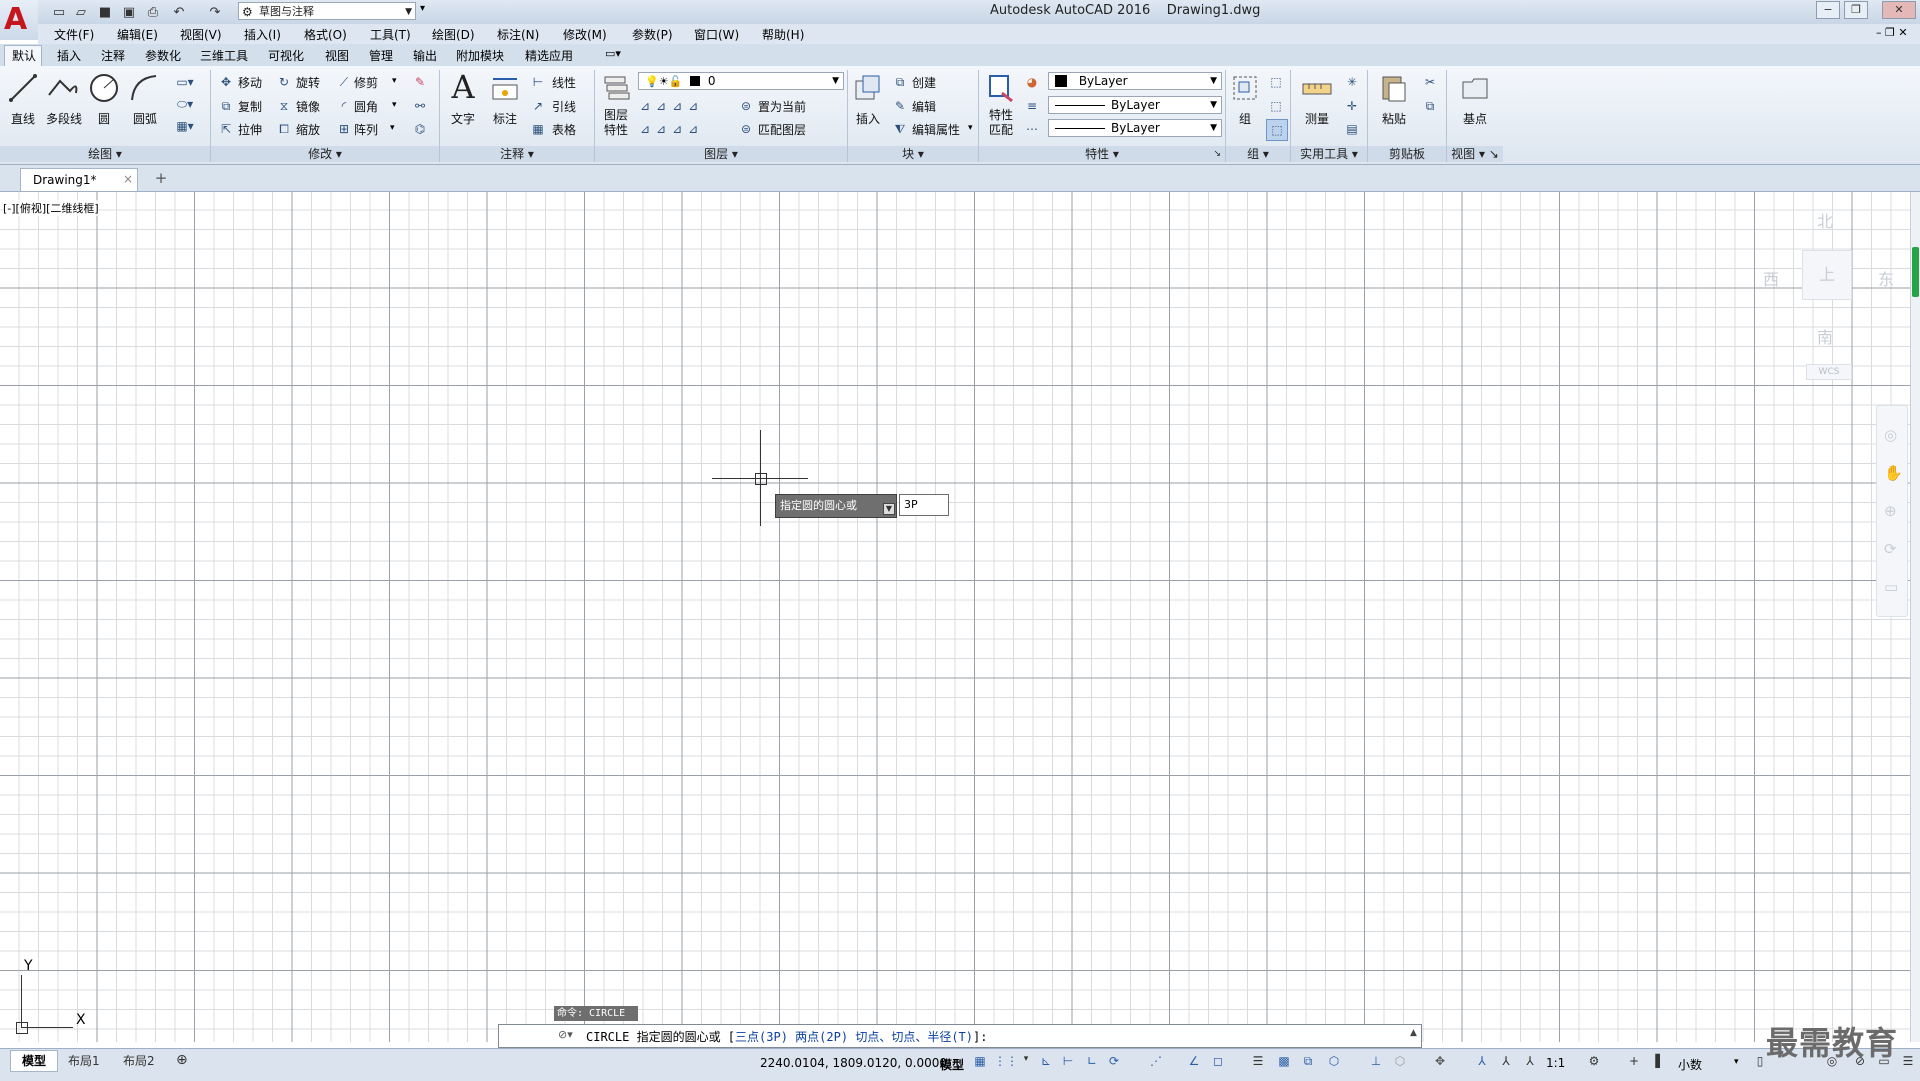  What do you see at coordinates (226, 106) in the screenshot?
I see `copy-icon: ⧉` at bounding box center [226, 106].